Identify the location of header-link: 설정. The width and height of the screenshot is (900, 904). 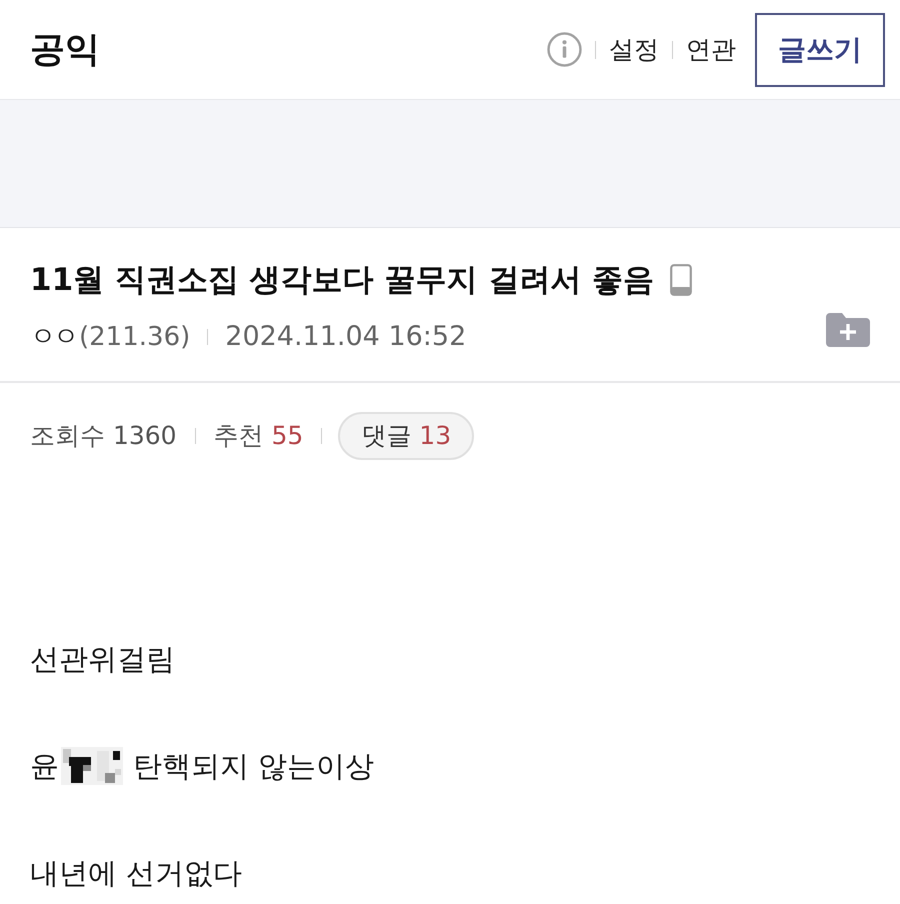
(634, 50).